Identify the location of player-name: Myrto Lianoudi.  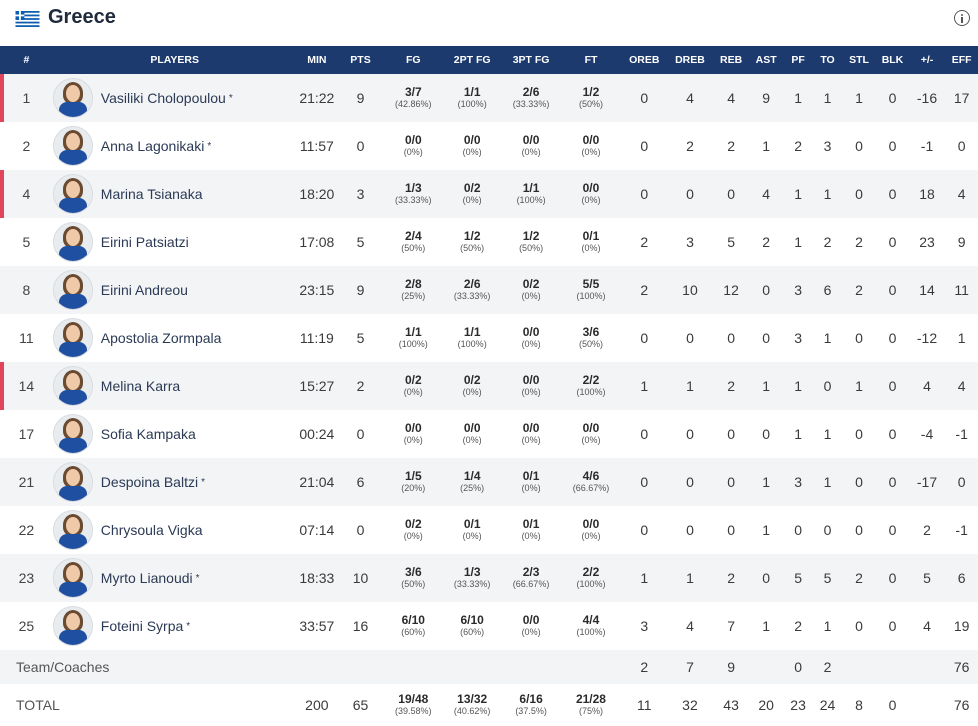
(147, 578).